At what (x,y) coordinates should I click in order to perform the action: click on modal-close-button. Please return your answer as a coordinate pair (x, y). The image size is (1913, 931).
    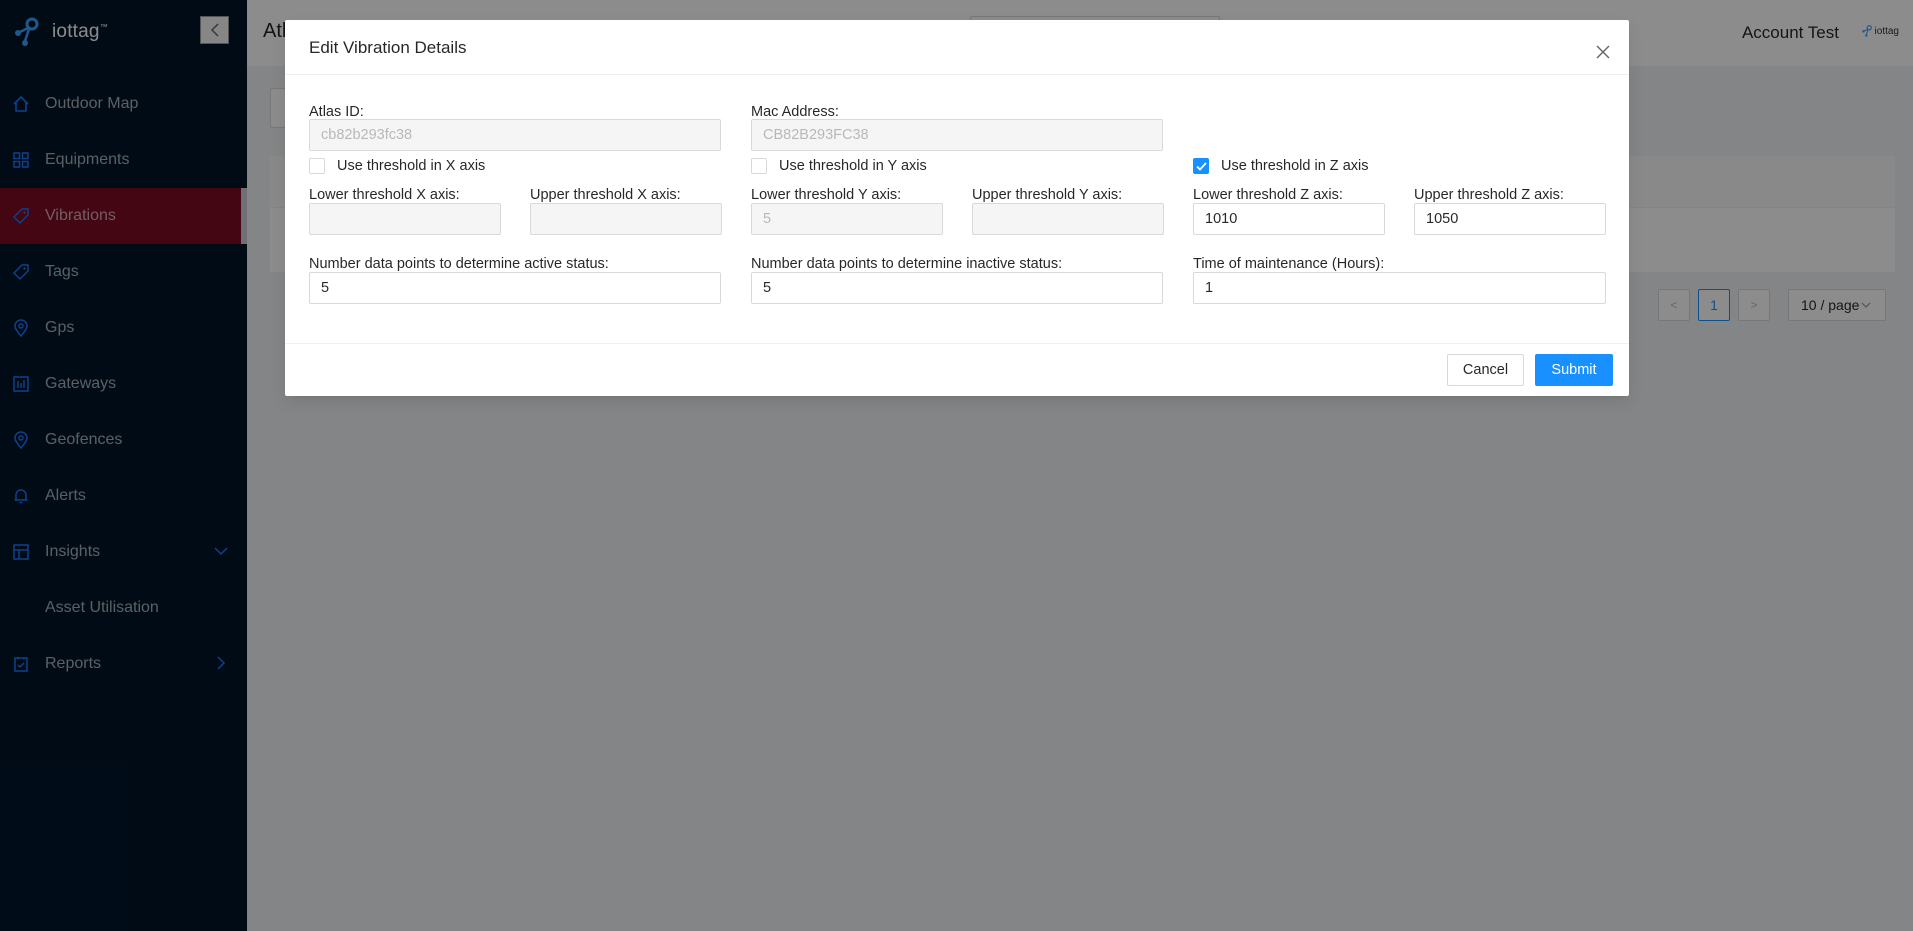
    Looking at the image, I should click on (1603, 52).